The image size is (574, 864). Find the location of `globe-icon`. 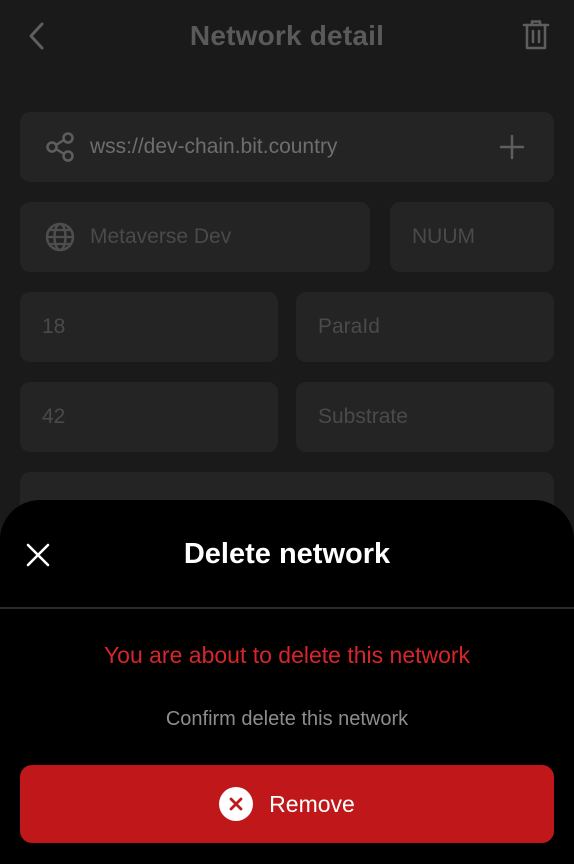

globe-icon is located at coordinates (60, 237).